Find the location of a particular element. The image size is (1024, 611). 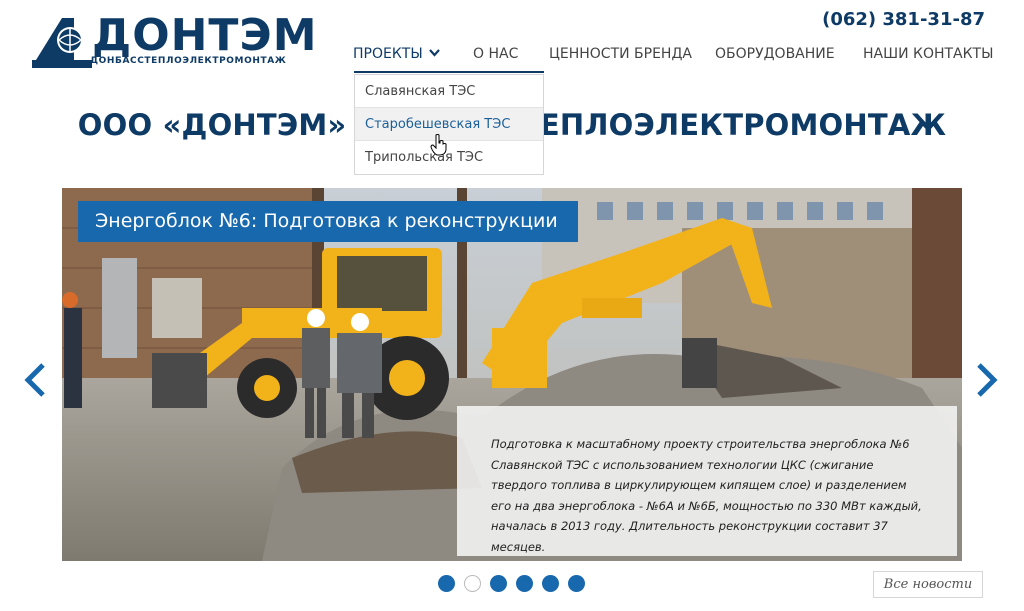

slider-dot-active is located at coordinates (472, 583).